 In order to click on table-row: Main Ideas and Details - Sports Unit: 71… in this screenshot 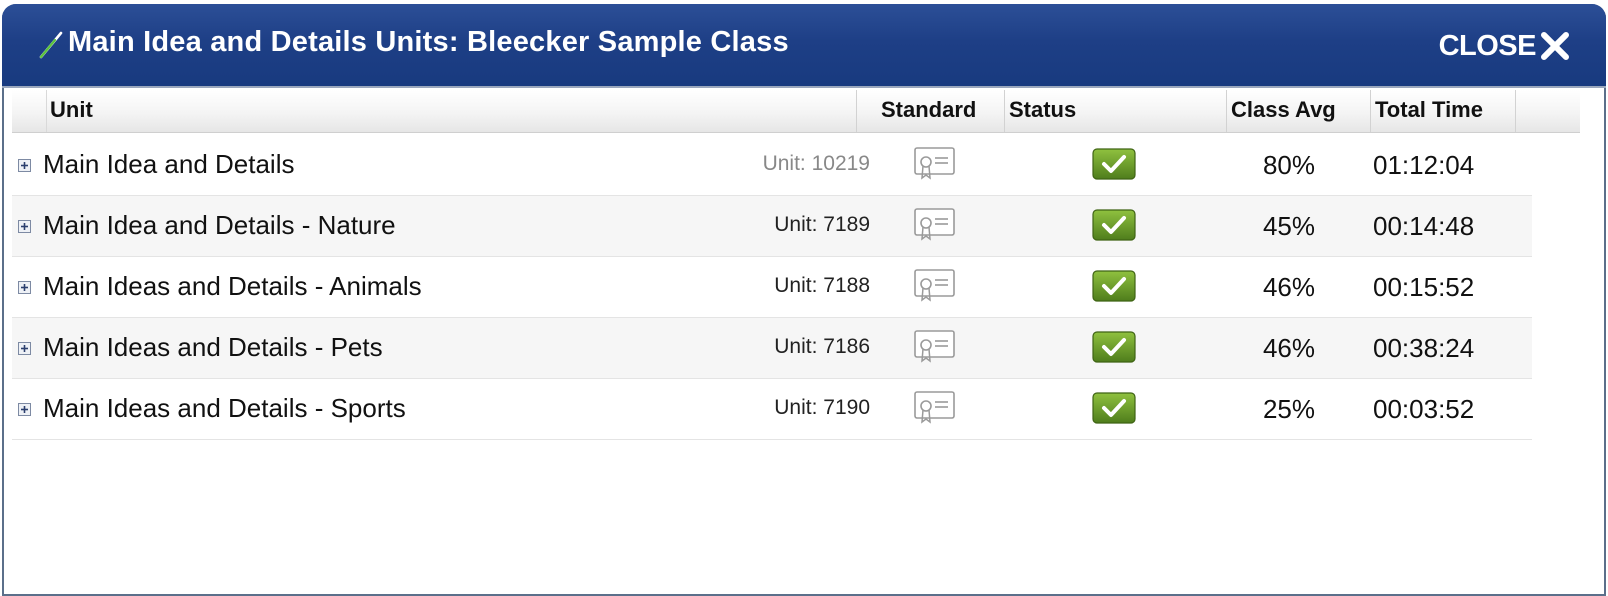, I will do `click(772, 409)`.